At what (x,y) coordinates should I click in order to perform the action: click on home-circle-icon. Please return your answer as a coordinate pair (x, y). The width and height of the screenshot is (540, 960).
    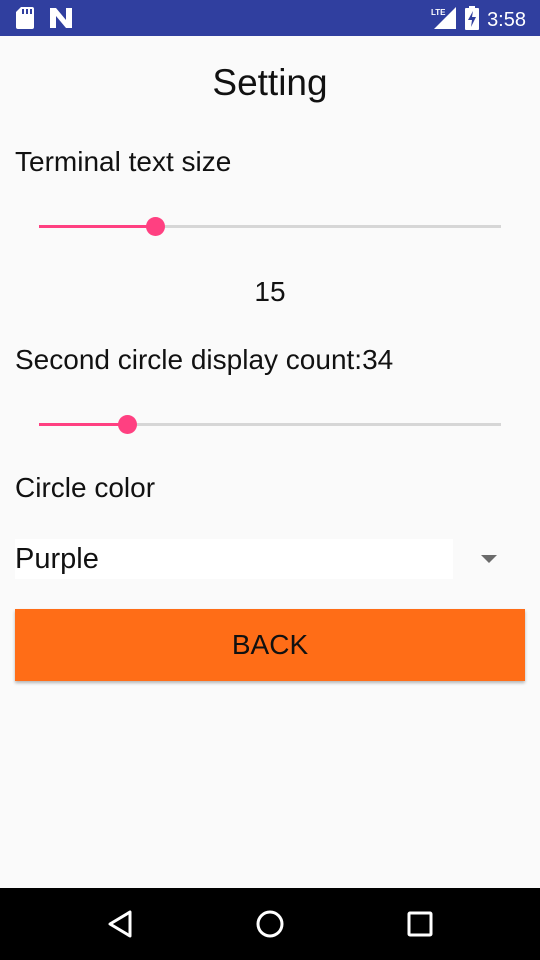
    Looking at the image, I should click on (270, 924).